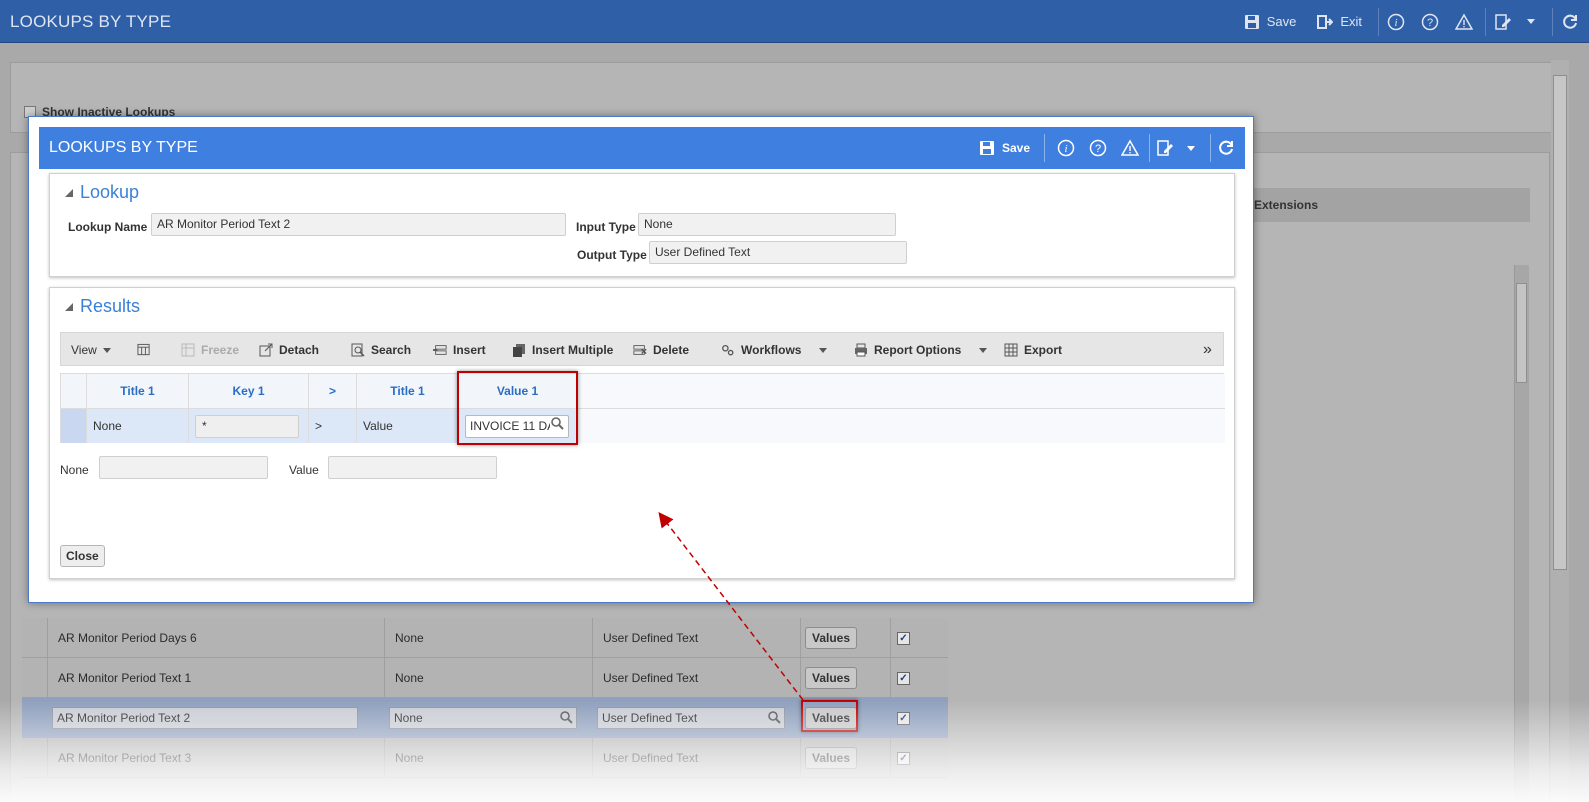  I want to click on page-scrollbar-thumb, so click(1560, 322).